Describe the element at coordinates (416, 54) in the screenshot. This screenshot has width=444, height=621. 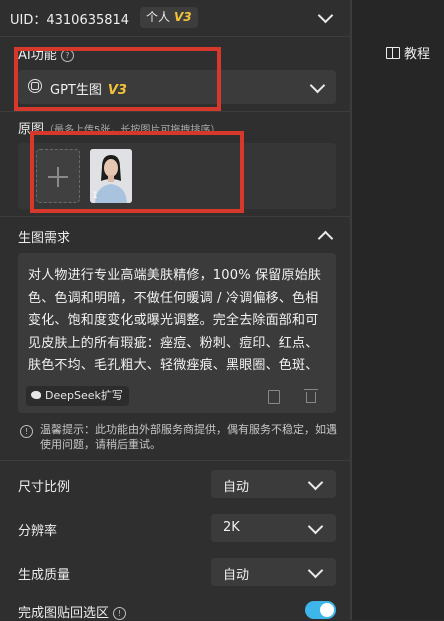
I see `tutorial-label: 教程` at that location.